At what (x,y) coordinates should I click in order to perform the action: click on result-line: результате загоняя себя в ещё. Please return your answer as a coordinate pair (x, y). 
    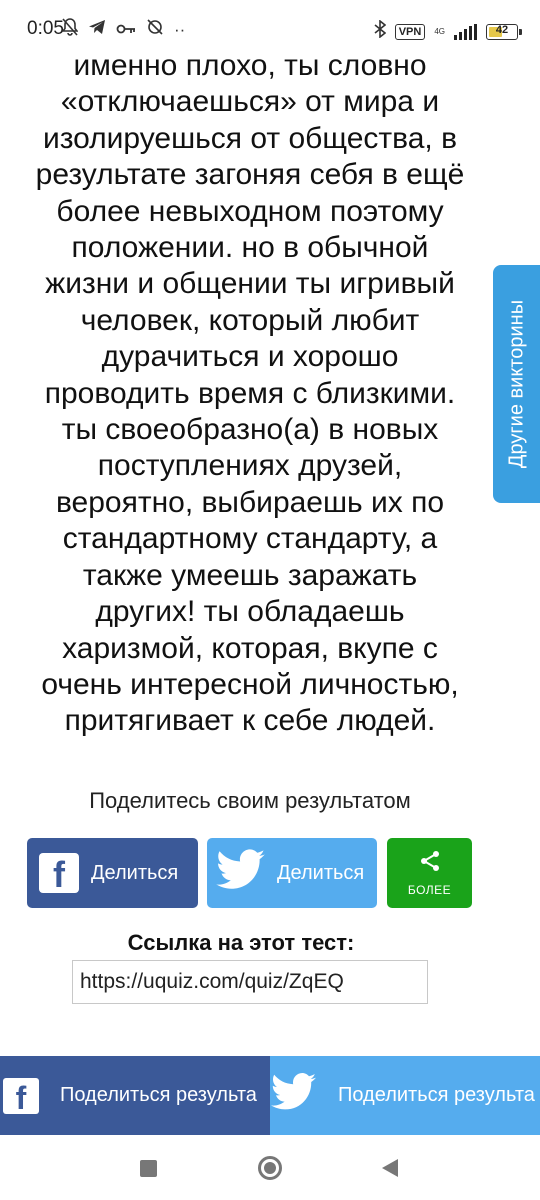
    Looking at the image, I should click on (250, 175).